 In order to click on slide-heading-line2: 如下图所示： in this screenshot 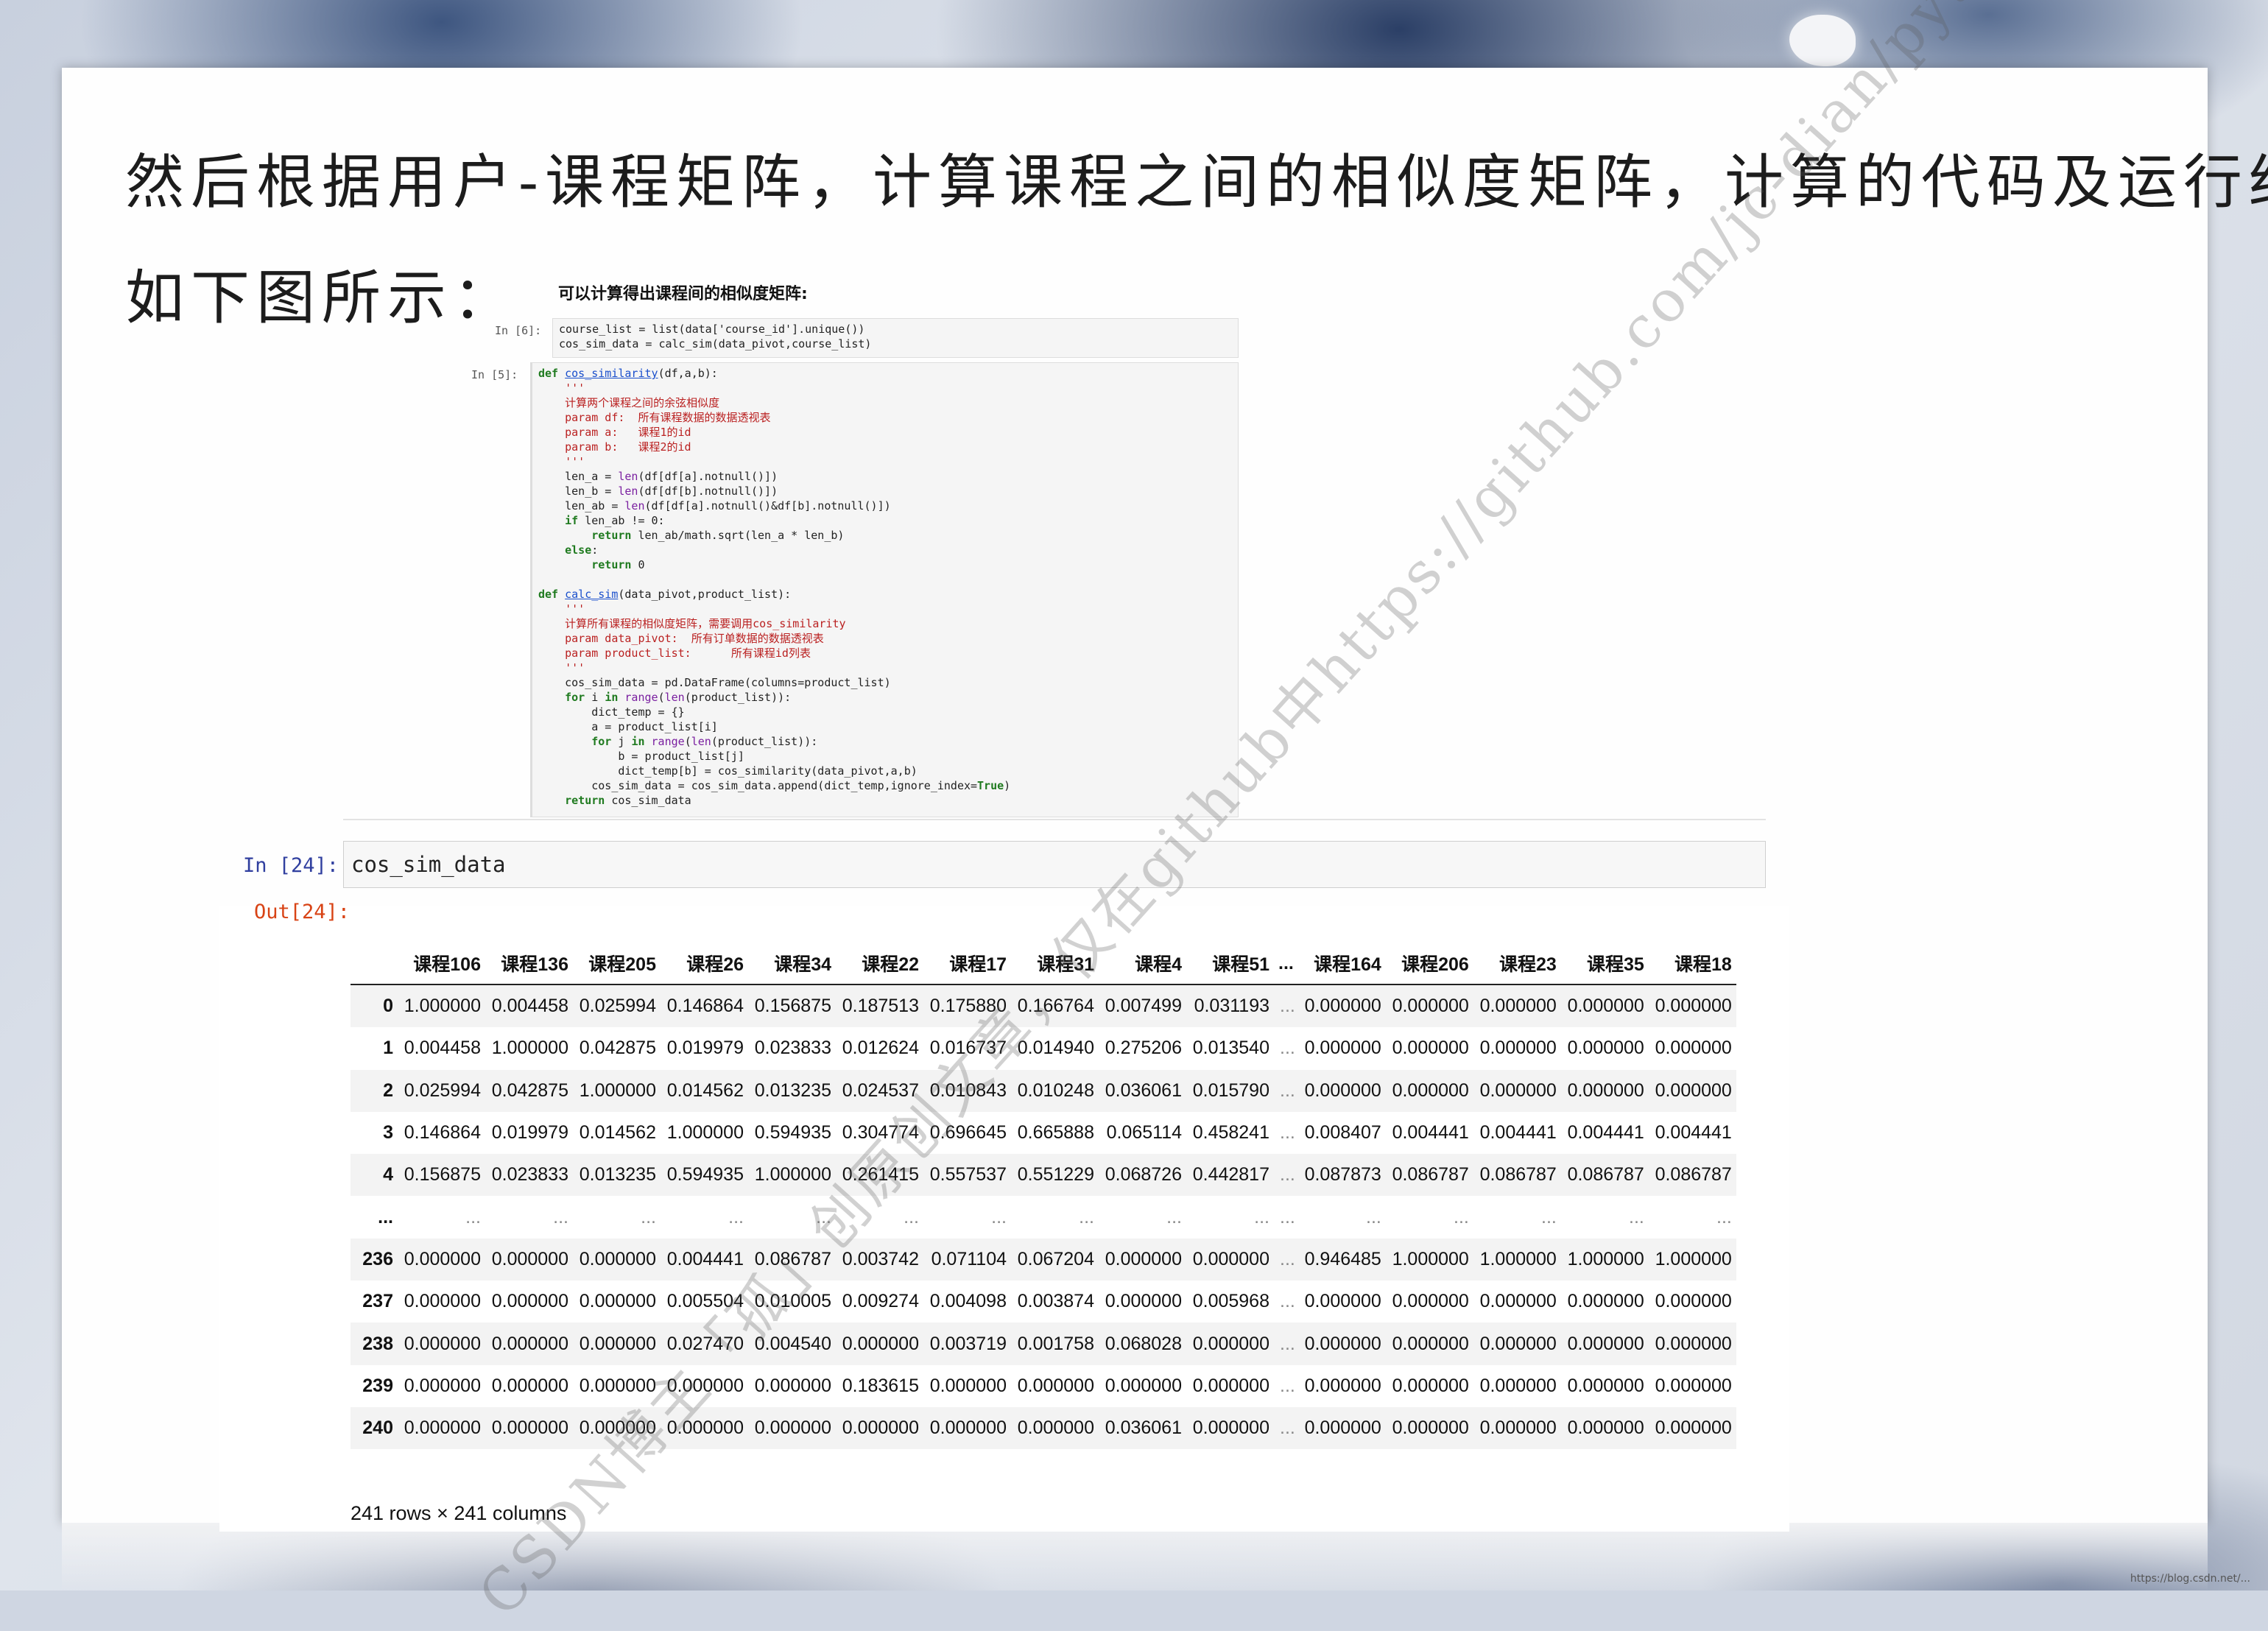, I will do `click(321, 298)`.